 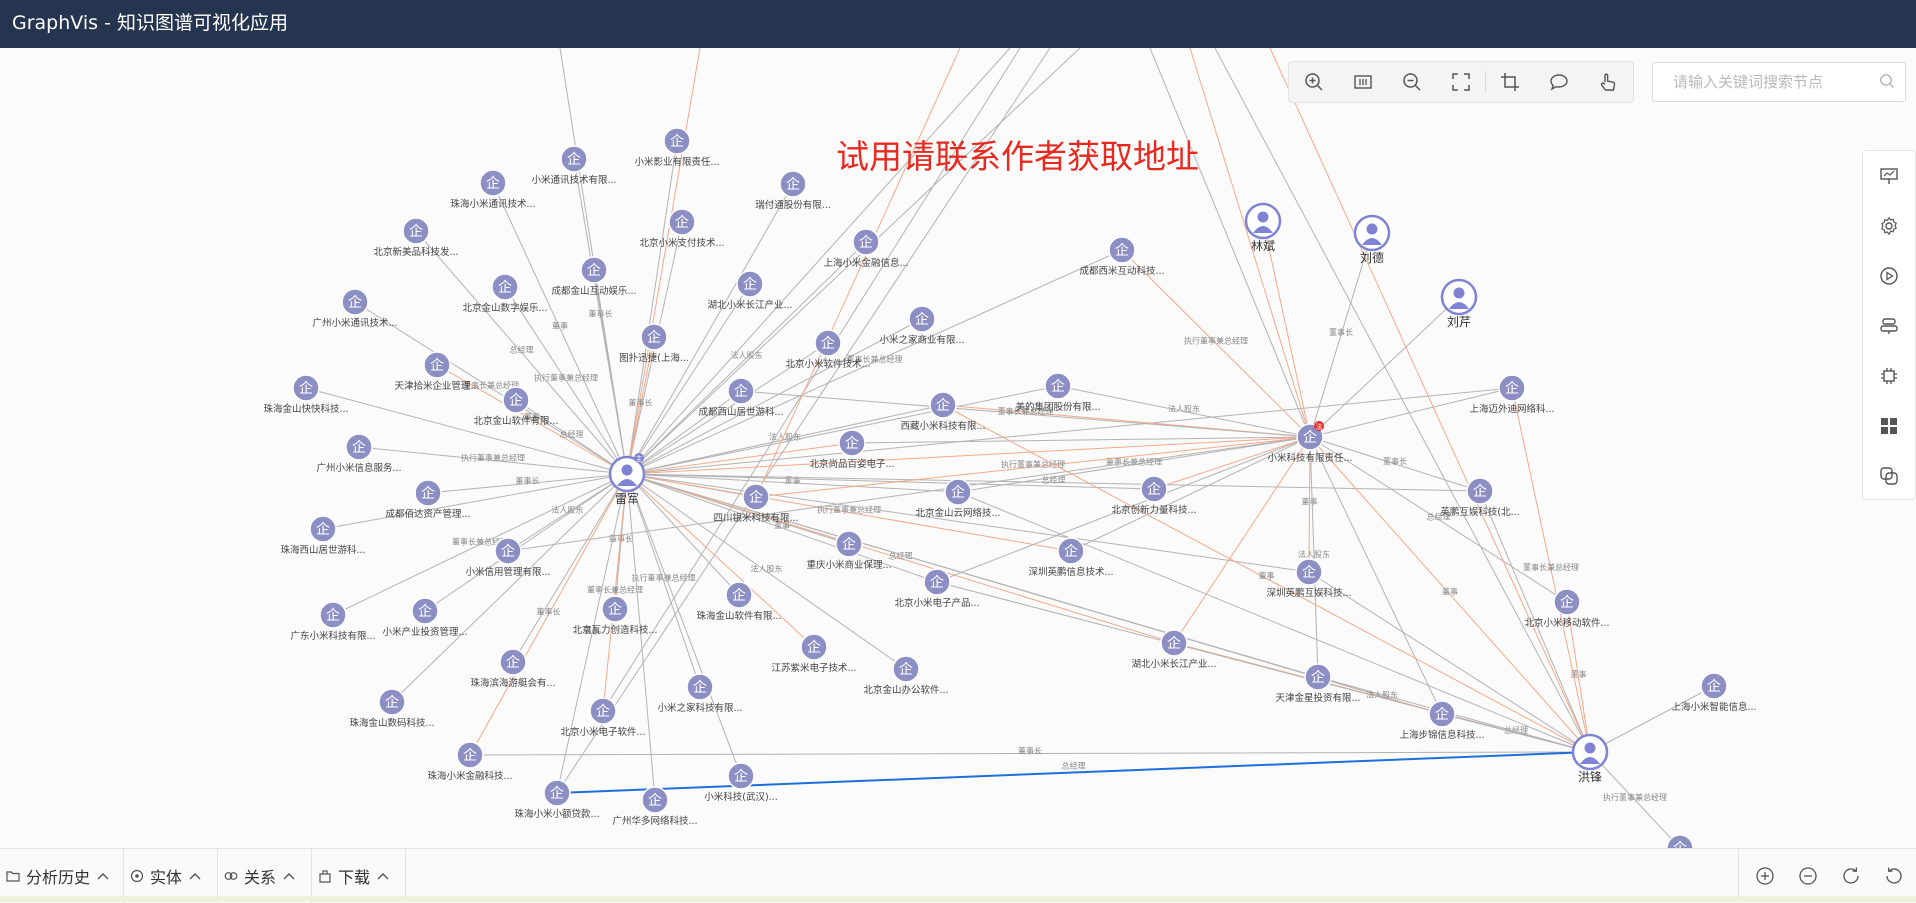 What do you see at coordinates (652, 307) in the screenshot?
I see `edge-leijun-c2` at bounding box center [652, 307].